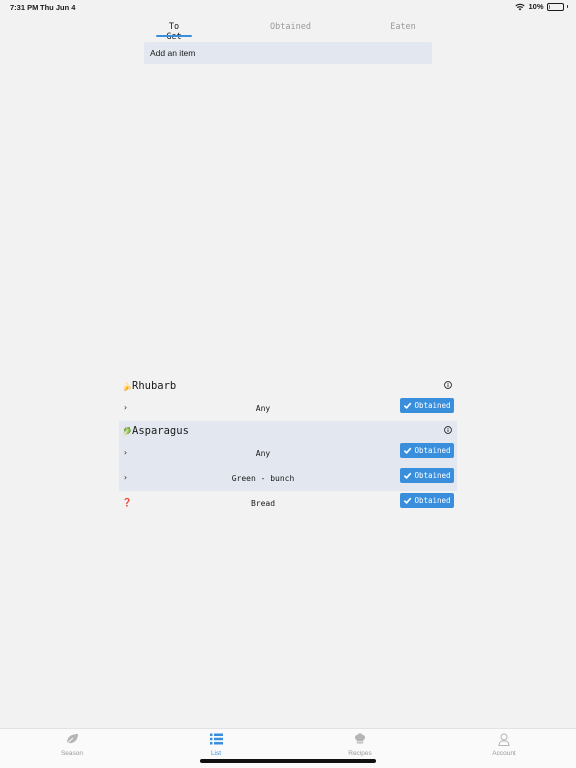 The image size is (576, 768). Describe the element at coordinates (360, 753) in the screenshot. I see `tab-recipes-label: Recipes` at that location.